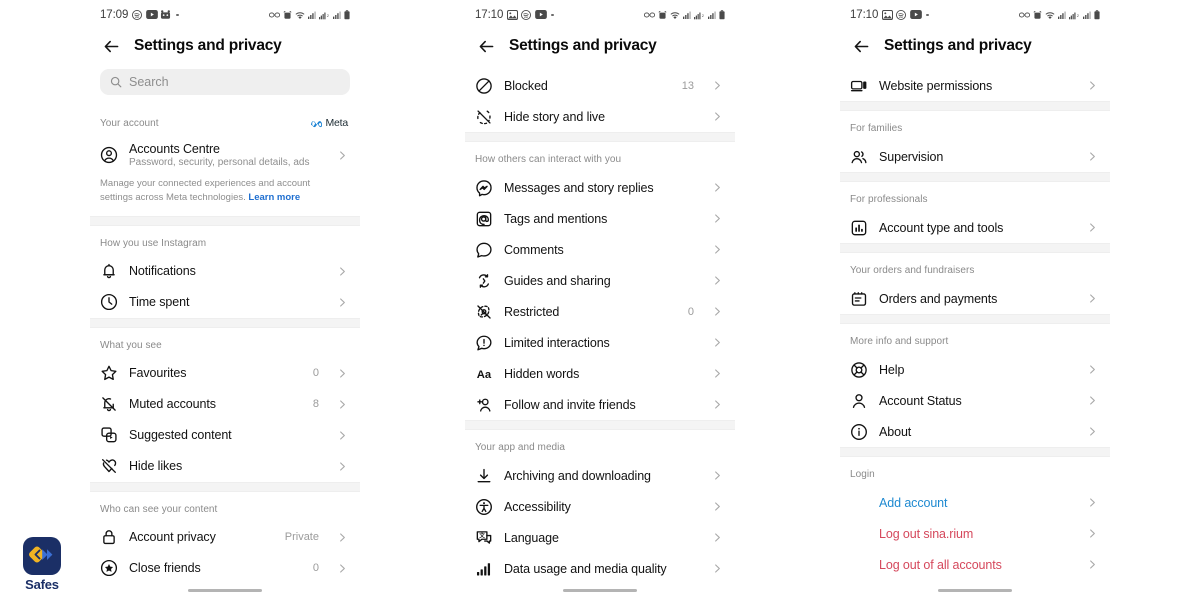 Image resolution: width=1200 pixels, height=600 pixels. What do you see at coordinates (712, 15) in the screenshot?
I see `signal2-icon` at bounding box center [712, 15].